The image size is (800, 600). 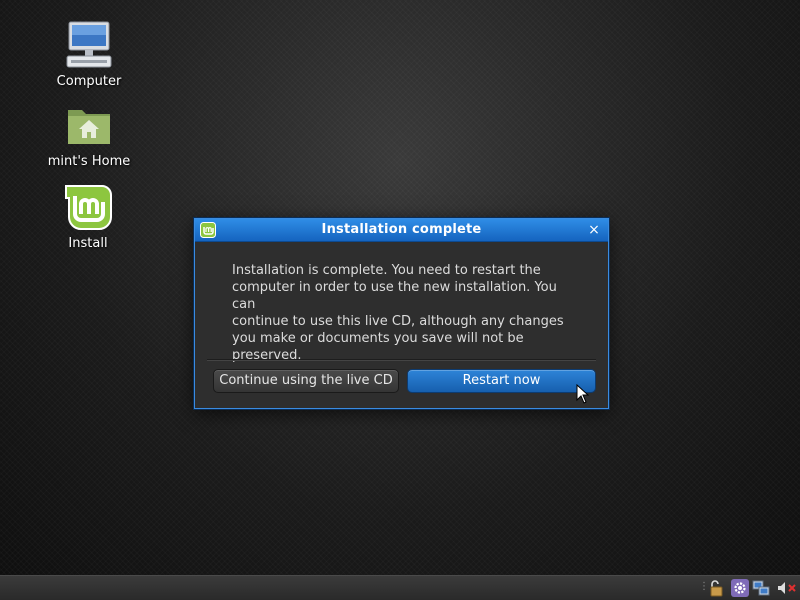 What do you see at coordinates (88, 243) in the screenshot?
I see `desktop-icon-label: Install` at bounding box center [88, 243].